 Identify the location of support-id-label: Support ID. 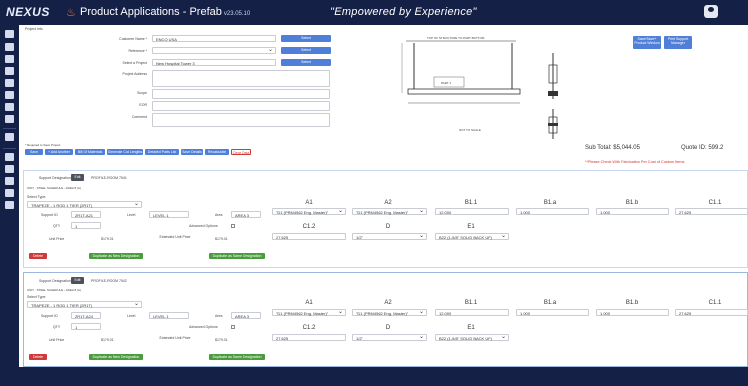
(49, 215).